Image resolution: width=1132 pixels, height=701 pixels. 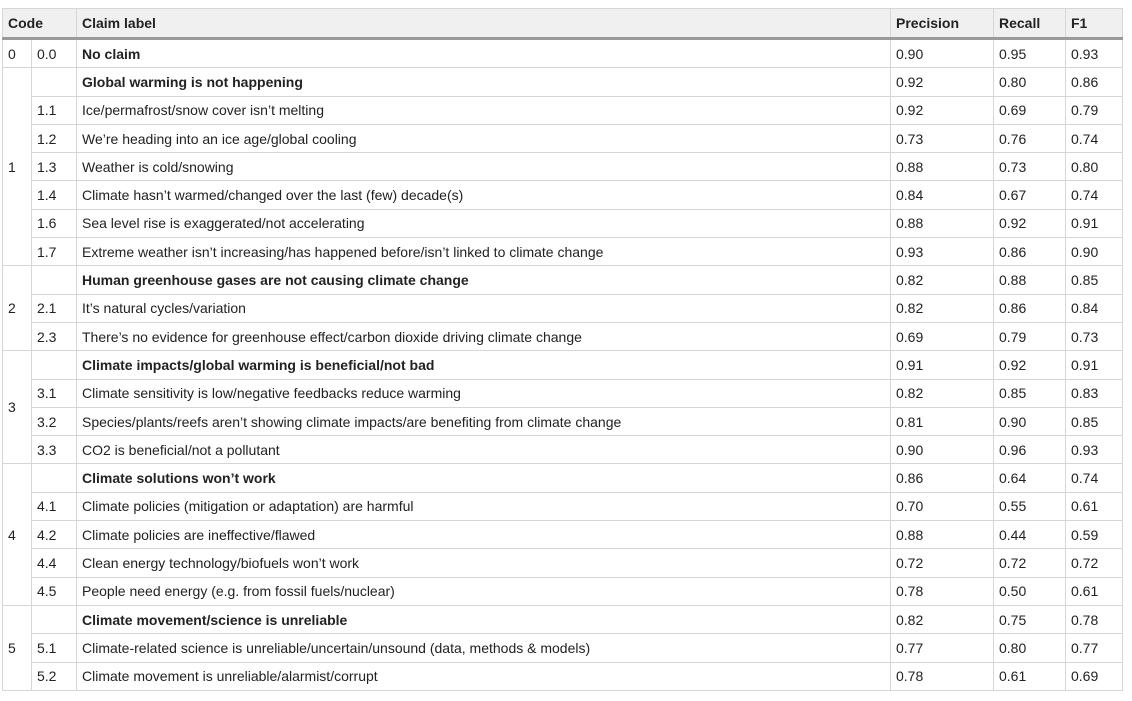 I want to click on sub-code-cell: 4.1, so click(x=54, y=506).